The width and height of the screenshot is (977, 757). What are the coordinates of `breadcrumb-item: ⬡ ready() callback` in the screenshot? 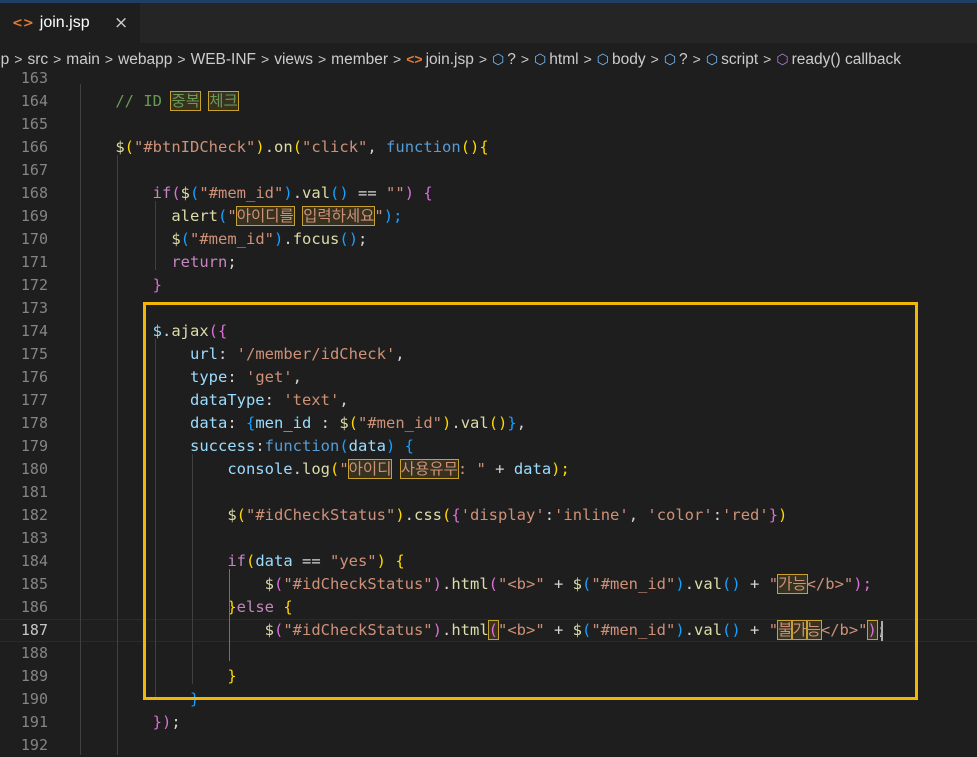 It's located at (838, 59).